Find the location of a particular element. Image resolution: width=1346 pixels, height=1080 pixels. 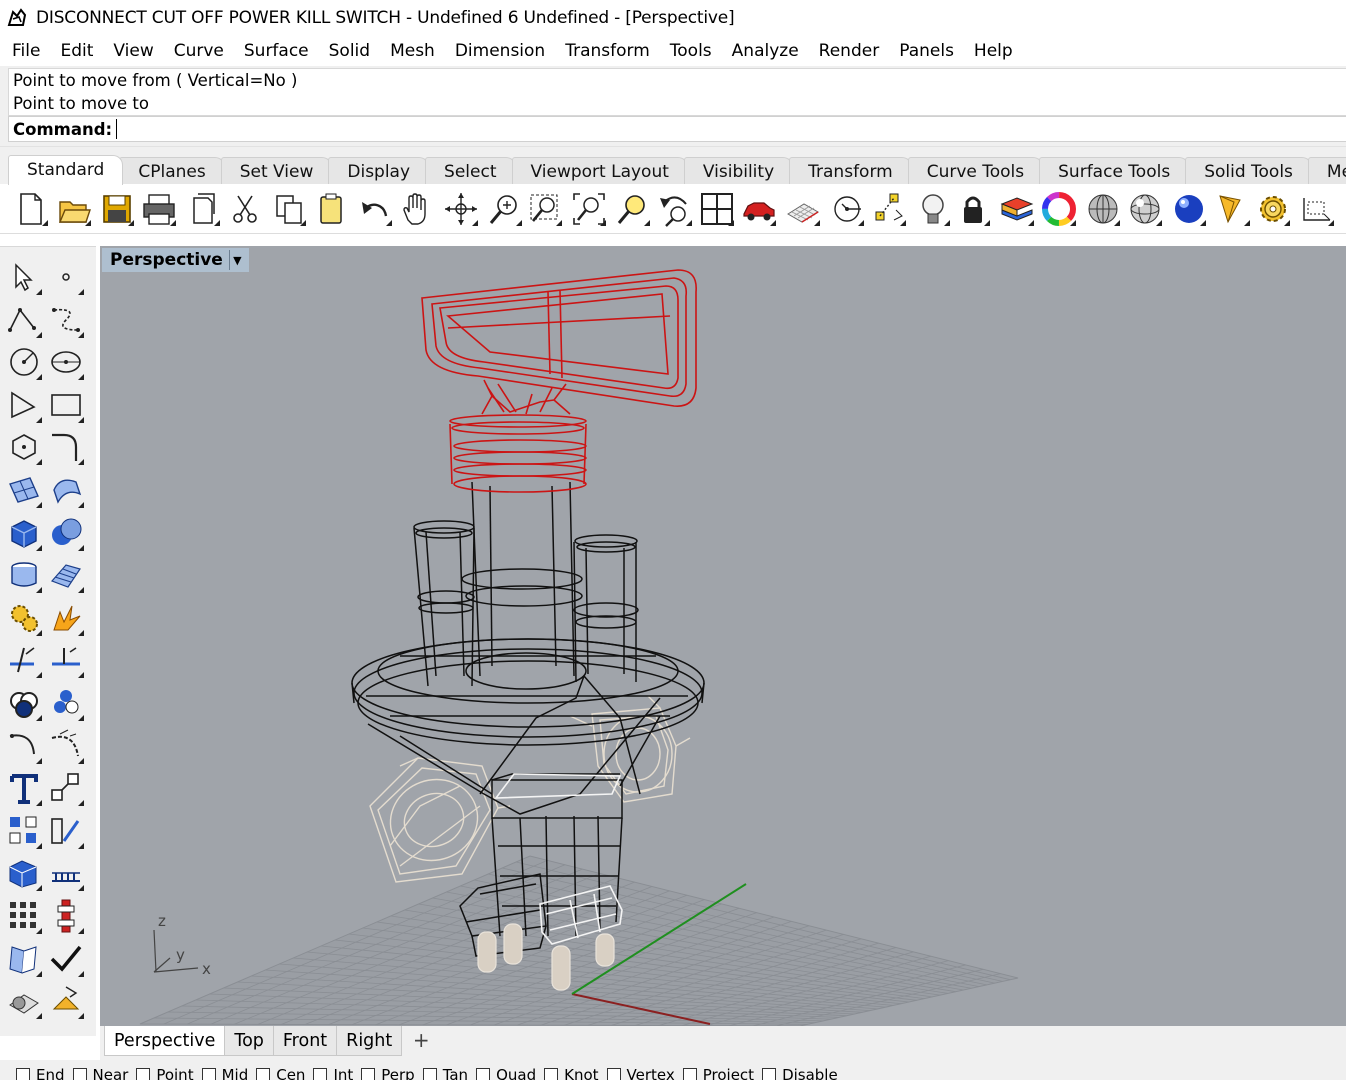

grid-array-button is located at coordinates (24, 916).